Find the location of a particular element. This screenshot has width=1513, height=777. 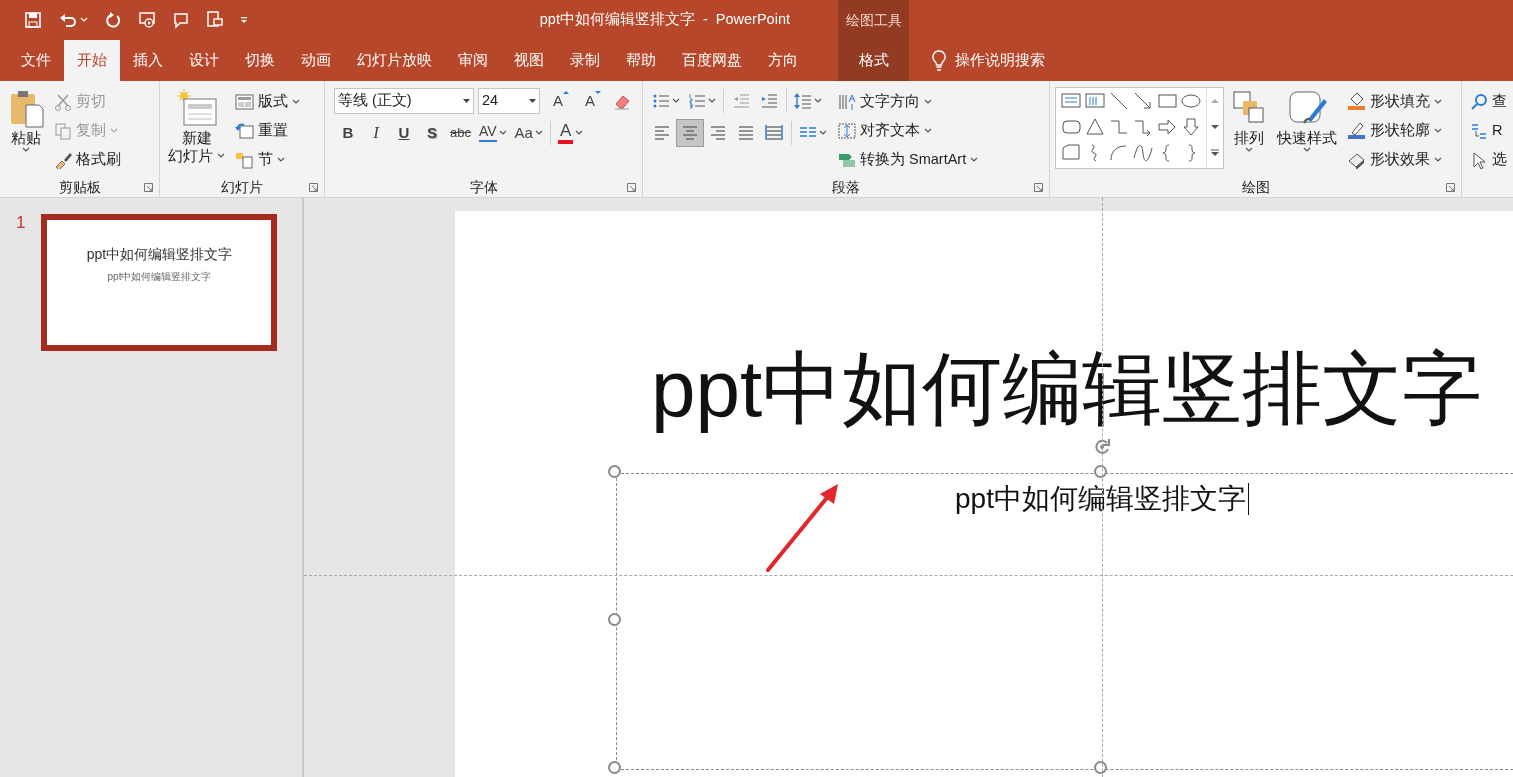

ribbon-tab: 格式 is located at coordinates (873, 60).